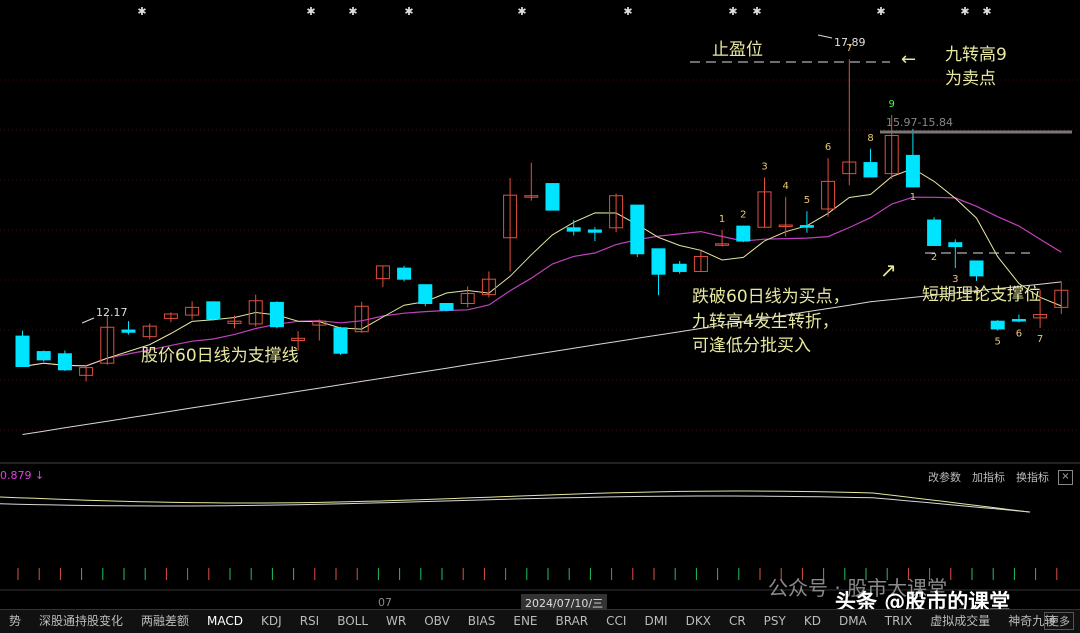 This screenshot has width=1080, height=633. Describe the element at coordinates (898, 621) in the screenshot. I see `tab-19: TRIX` at that location.